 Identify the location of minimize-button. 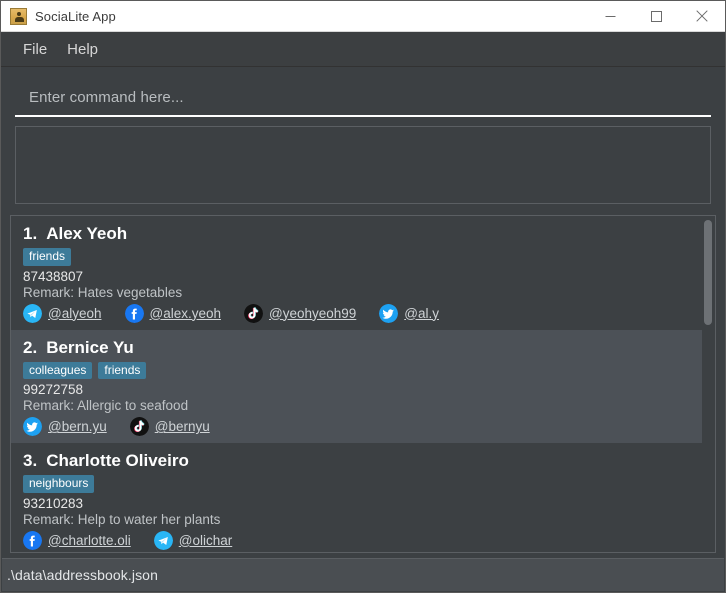
(610, 16).